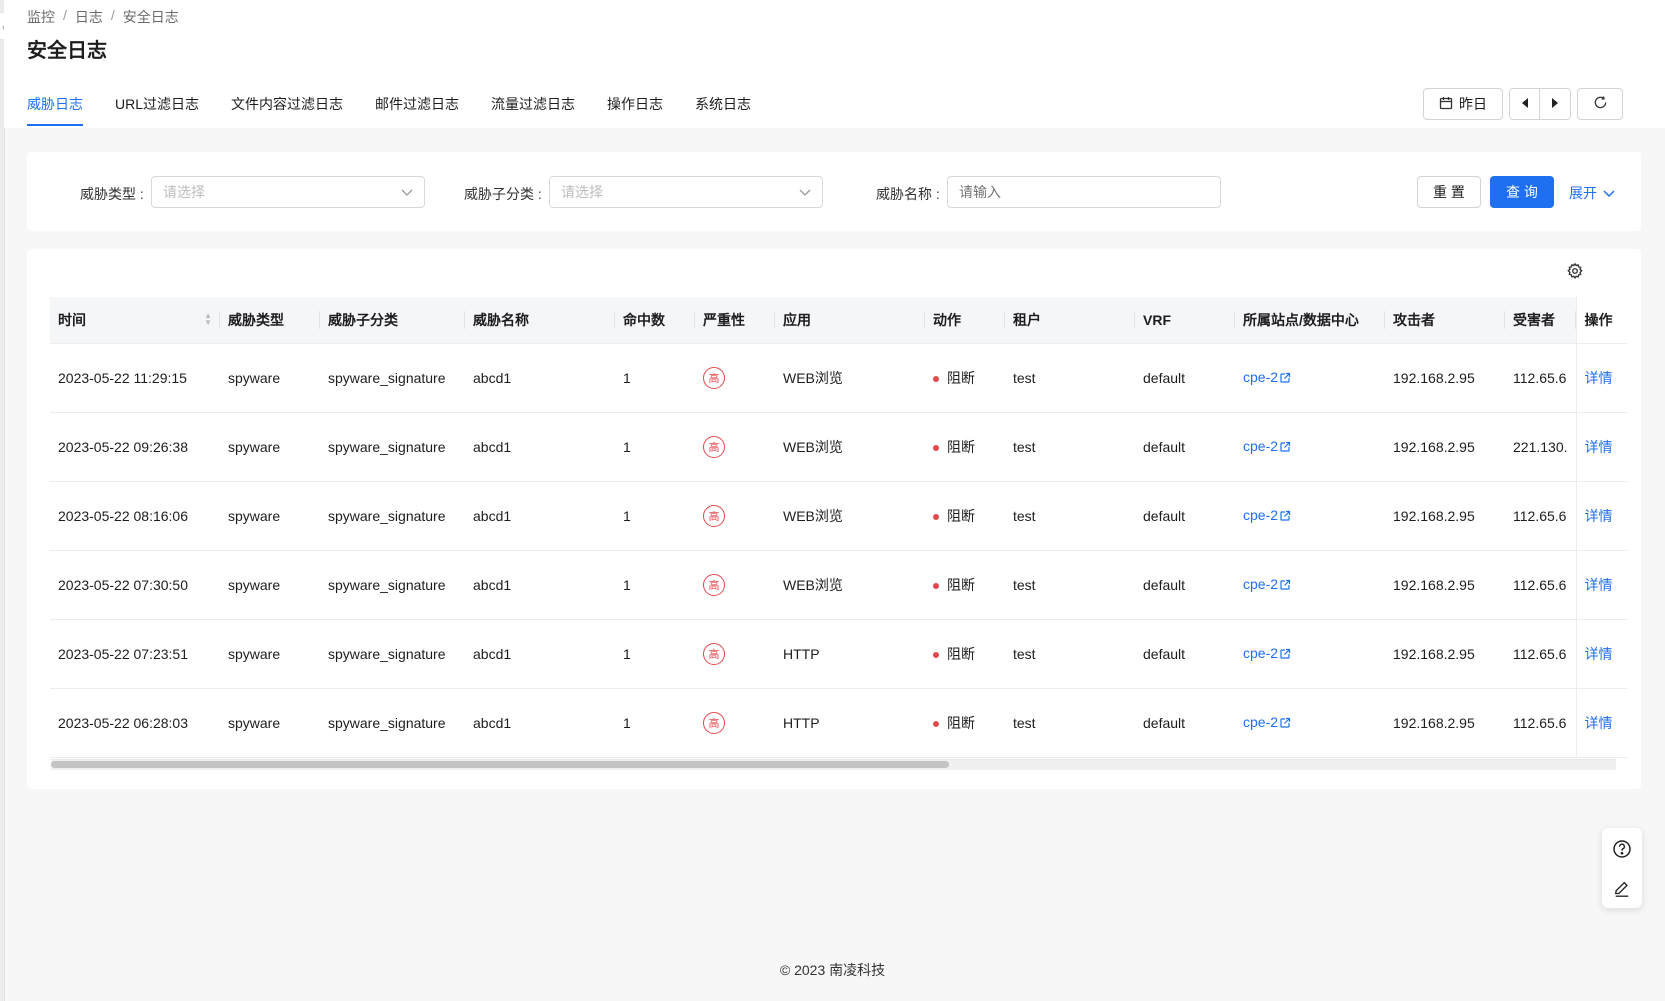  What do you see at coordinates (965, 320) in the screenshot?
I see `column-header: 动作` at bounding box center [965, 320].